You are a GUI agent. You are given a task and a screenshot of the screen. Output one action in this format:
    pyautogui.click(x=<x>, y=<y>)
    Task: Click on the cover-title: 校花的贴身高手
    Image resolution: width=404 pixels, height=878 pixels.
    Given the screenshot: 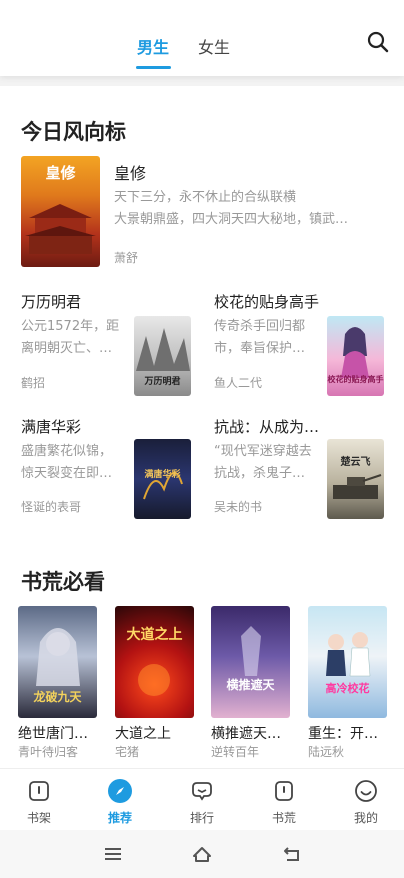 What is the action you would take?
    pyautogui.click(x=355, y=379)
    